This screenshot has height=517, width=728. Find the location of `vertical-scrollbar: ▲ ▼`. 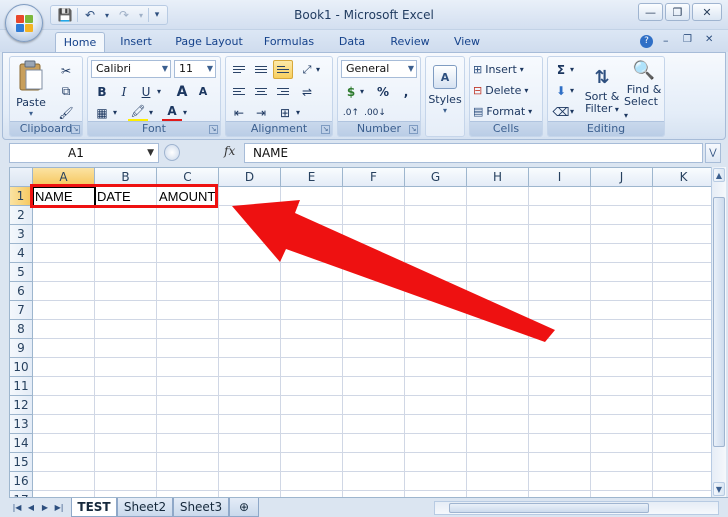

vertical-scrollbar: ▲ ▼ is located at coordinates (718, 332).